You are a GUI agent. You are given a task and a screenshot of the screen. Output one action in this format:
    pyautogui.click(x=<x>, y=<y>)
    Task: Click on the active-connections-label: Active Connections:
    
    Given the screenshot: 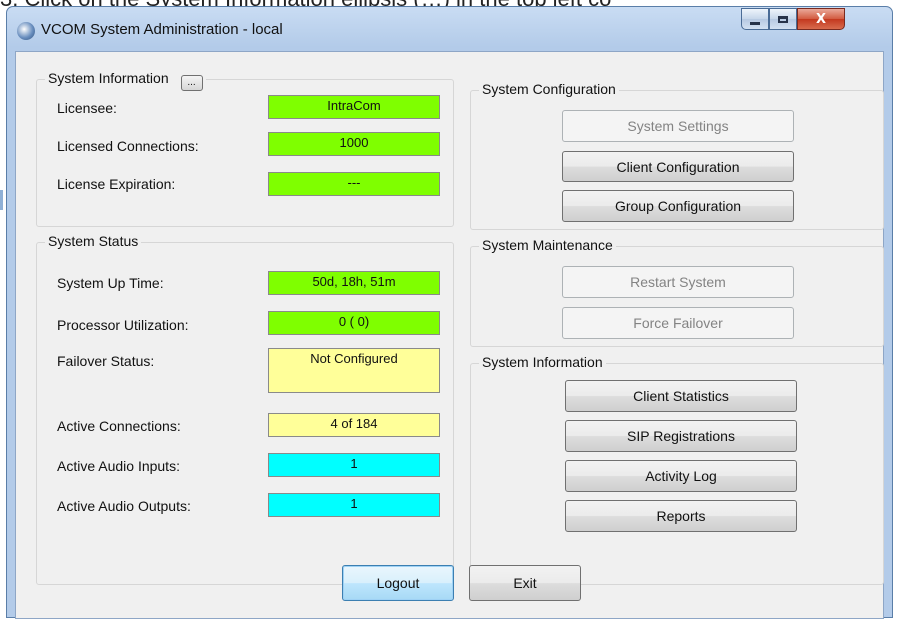 What is the action you would take?
    pyautogui.click(x=119, y=426)
    